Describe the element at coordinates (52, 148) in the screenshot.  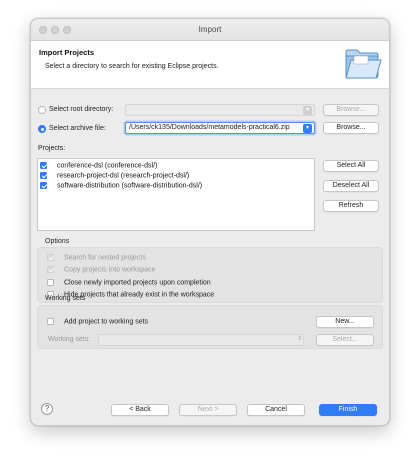
I see `projects-label: Projects:` at that location.